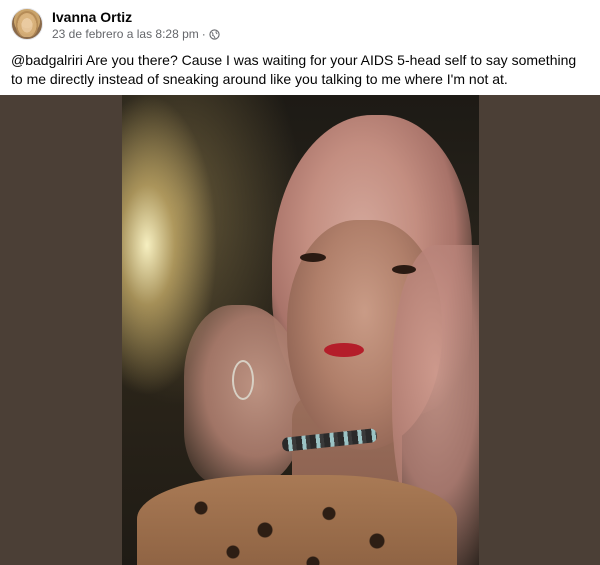 This screenshot has width=600, height=565. I want to click on post-meta: 23 de febrero a las 8:28 pm ·, so click(136, 34).